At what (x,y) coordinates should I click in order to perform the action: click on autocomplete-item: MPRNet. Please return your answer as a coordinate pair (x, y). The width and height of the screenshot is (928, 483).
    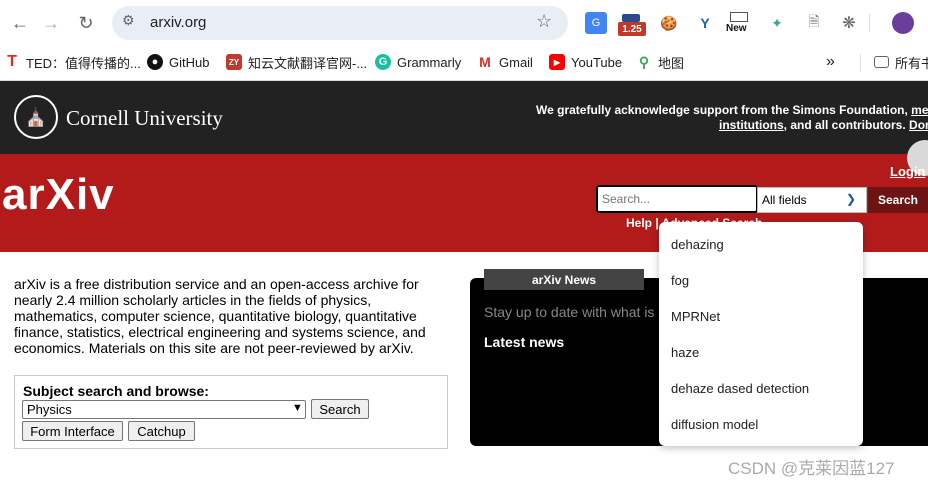
    Looking at the image, I should click on (695, 316).